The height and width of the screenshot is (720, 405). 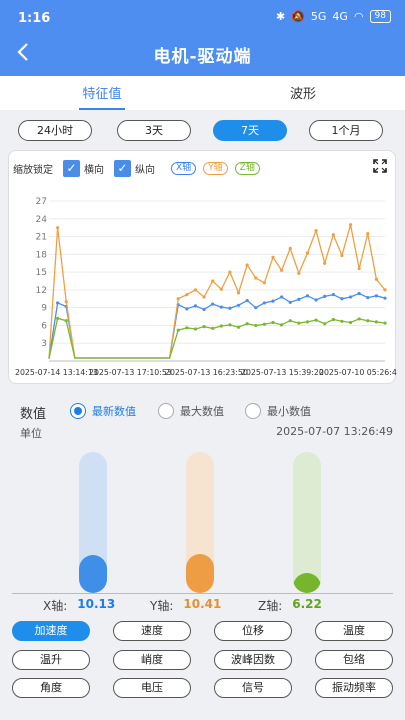 I want to click on chart-controls: 缩放锁定 ✓ 横向 ✓ 纵向 X轴 Y轴 Z轴, so click(x=178, y=168).